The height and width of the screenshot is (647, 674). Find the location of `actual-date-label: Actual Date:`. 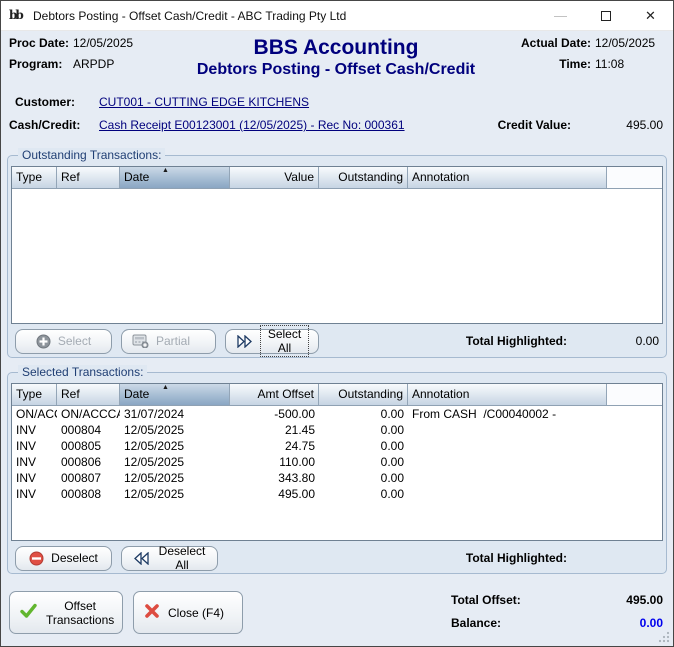

actual-date-label: Actual Date: is located at coordinates (555, 43).